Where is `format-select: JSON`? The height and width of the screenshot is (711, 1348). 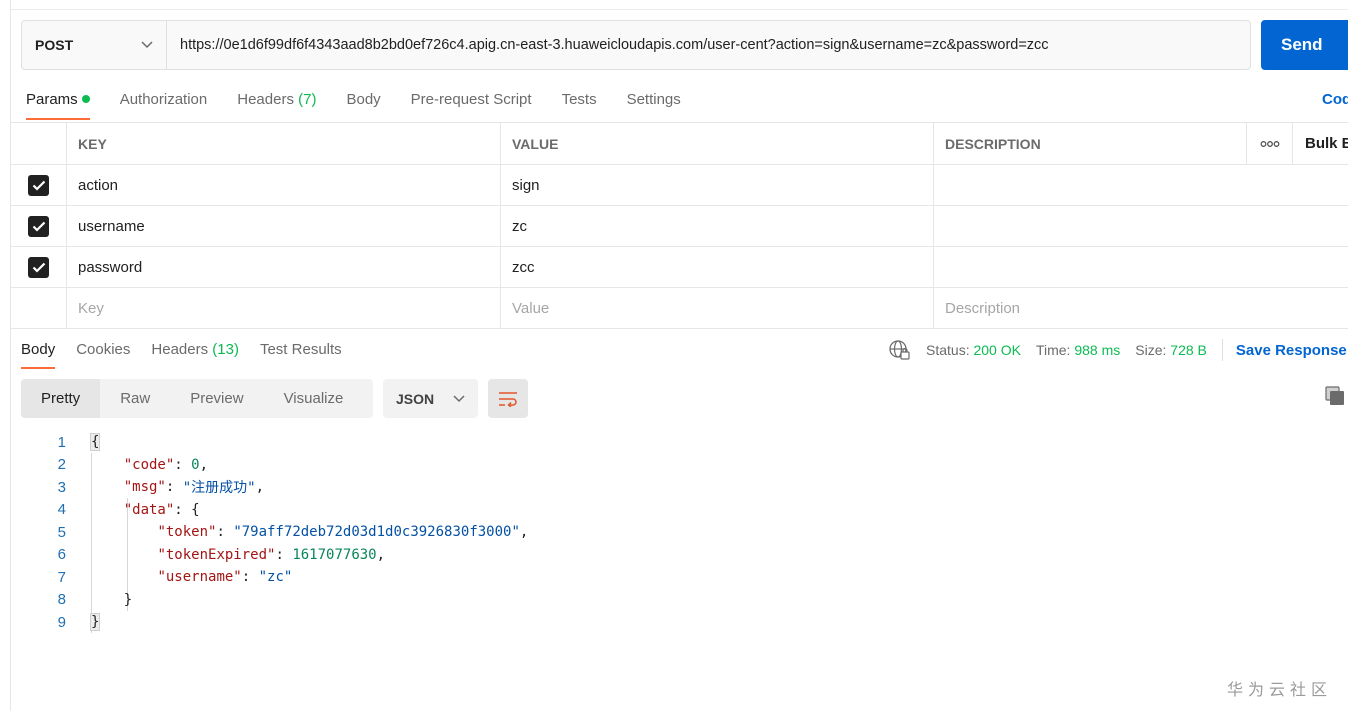
format-select: JSON is located at coordinates (430, 398).